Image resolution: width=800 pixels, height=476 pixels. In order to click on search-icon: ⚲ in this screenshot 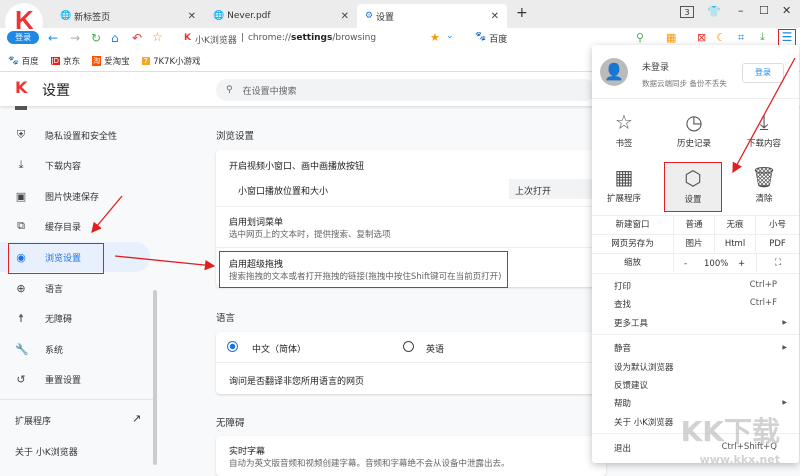, I will do `click(640, 37)`.